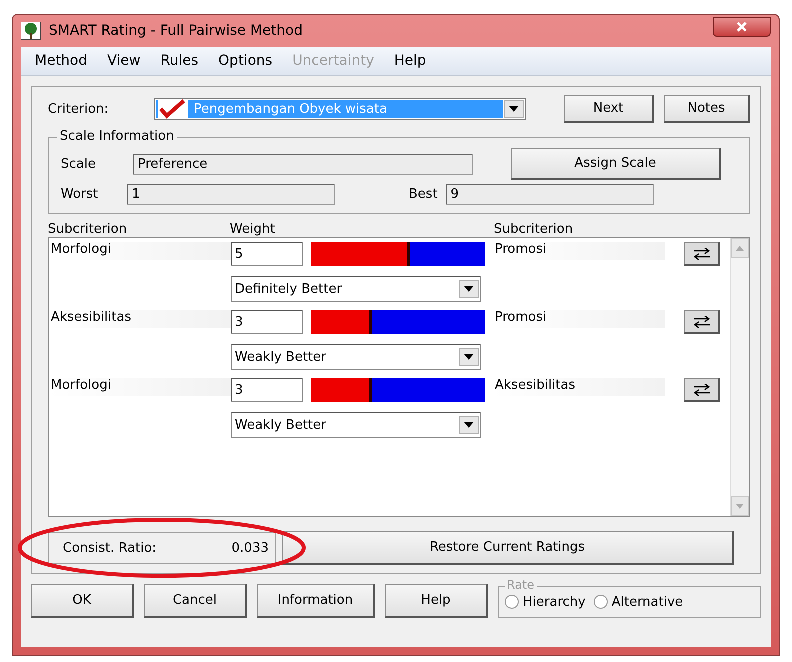 This screenshot has width=792, height=662. What do you see at coordinates (410, 61) in the screenshot?
I see `menu-item: Help` at bounding box center [410, 61].